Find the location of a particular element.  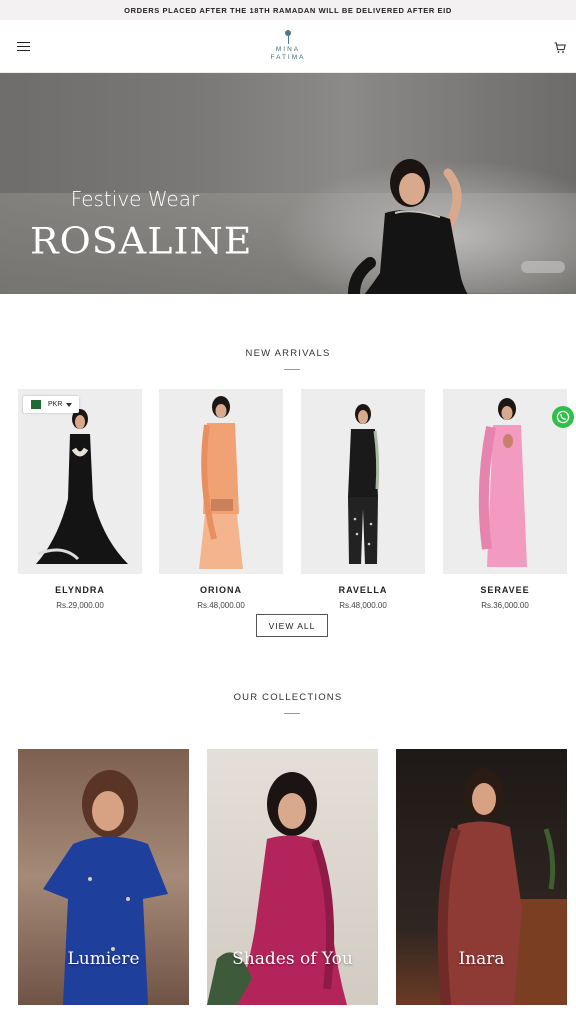

collection-card-inara: Inara is located at coordinates (481, 877).